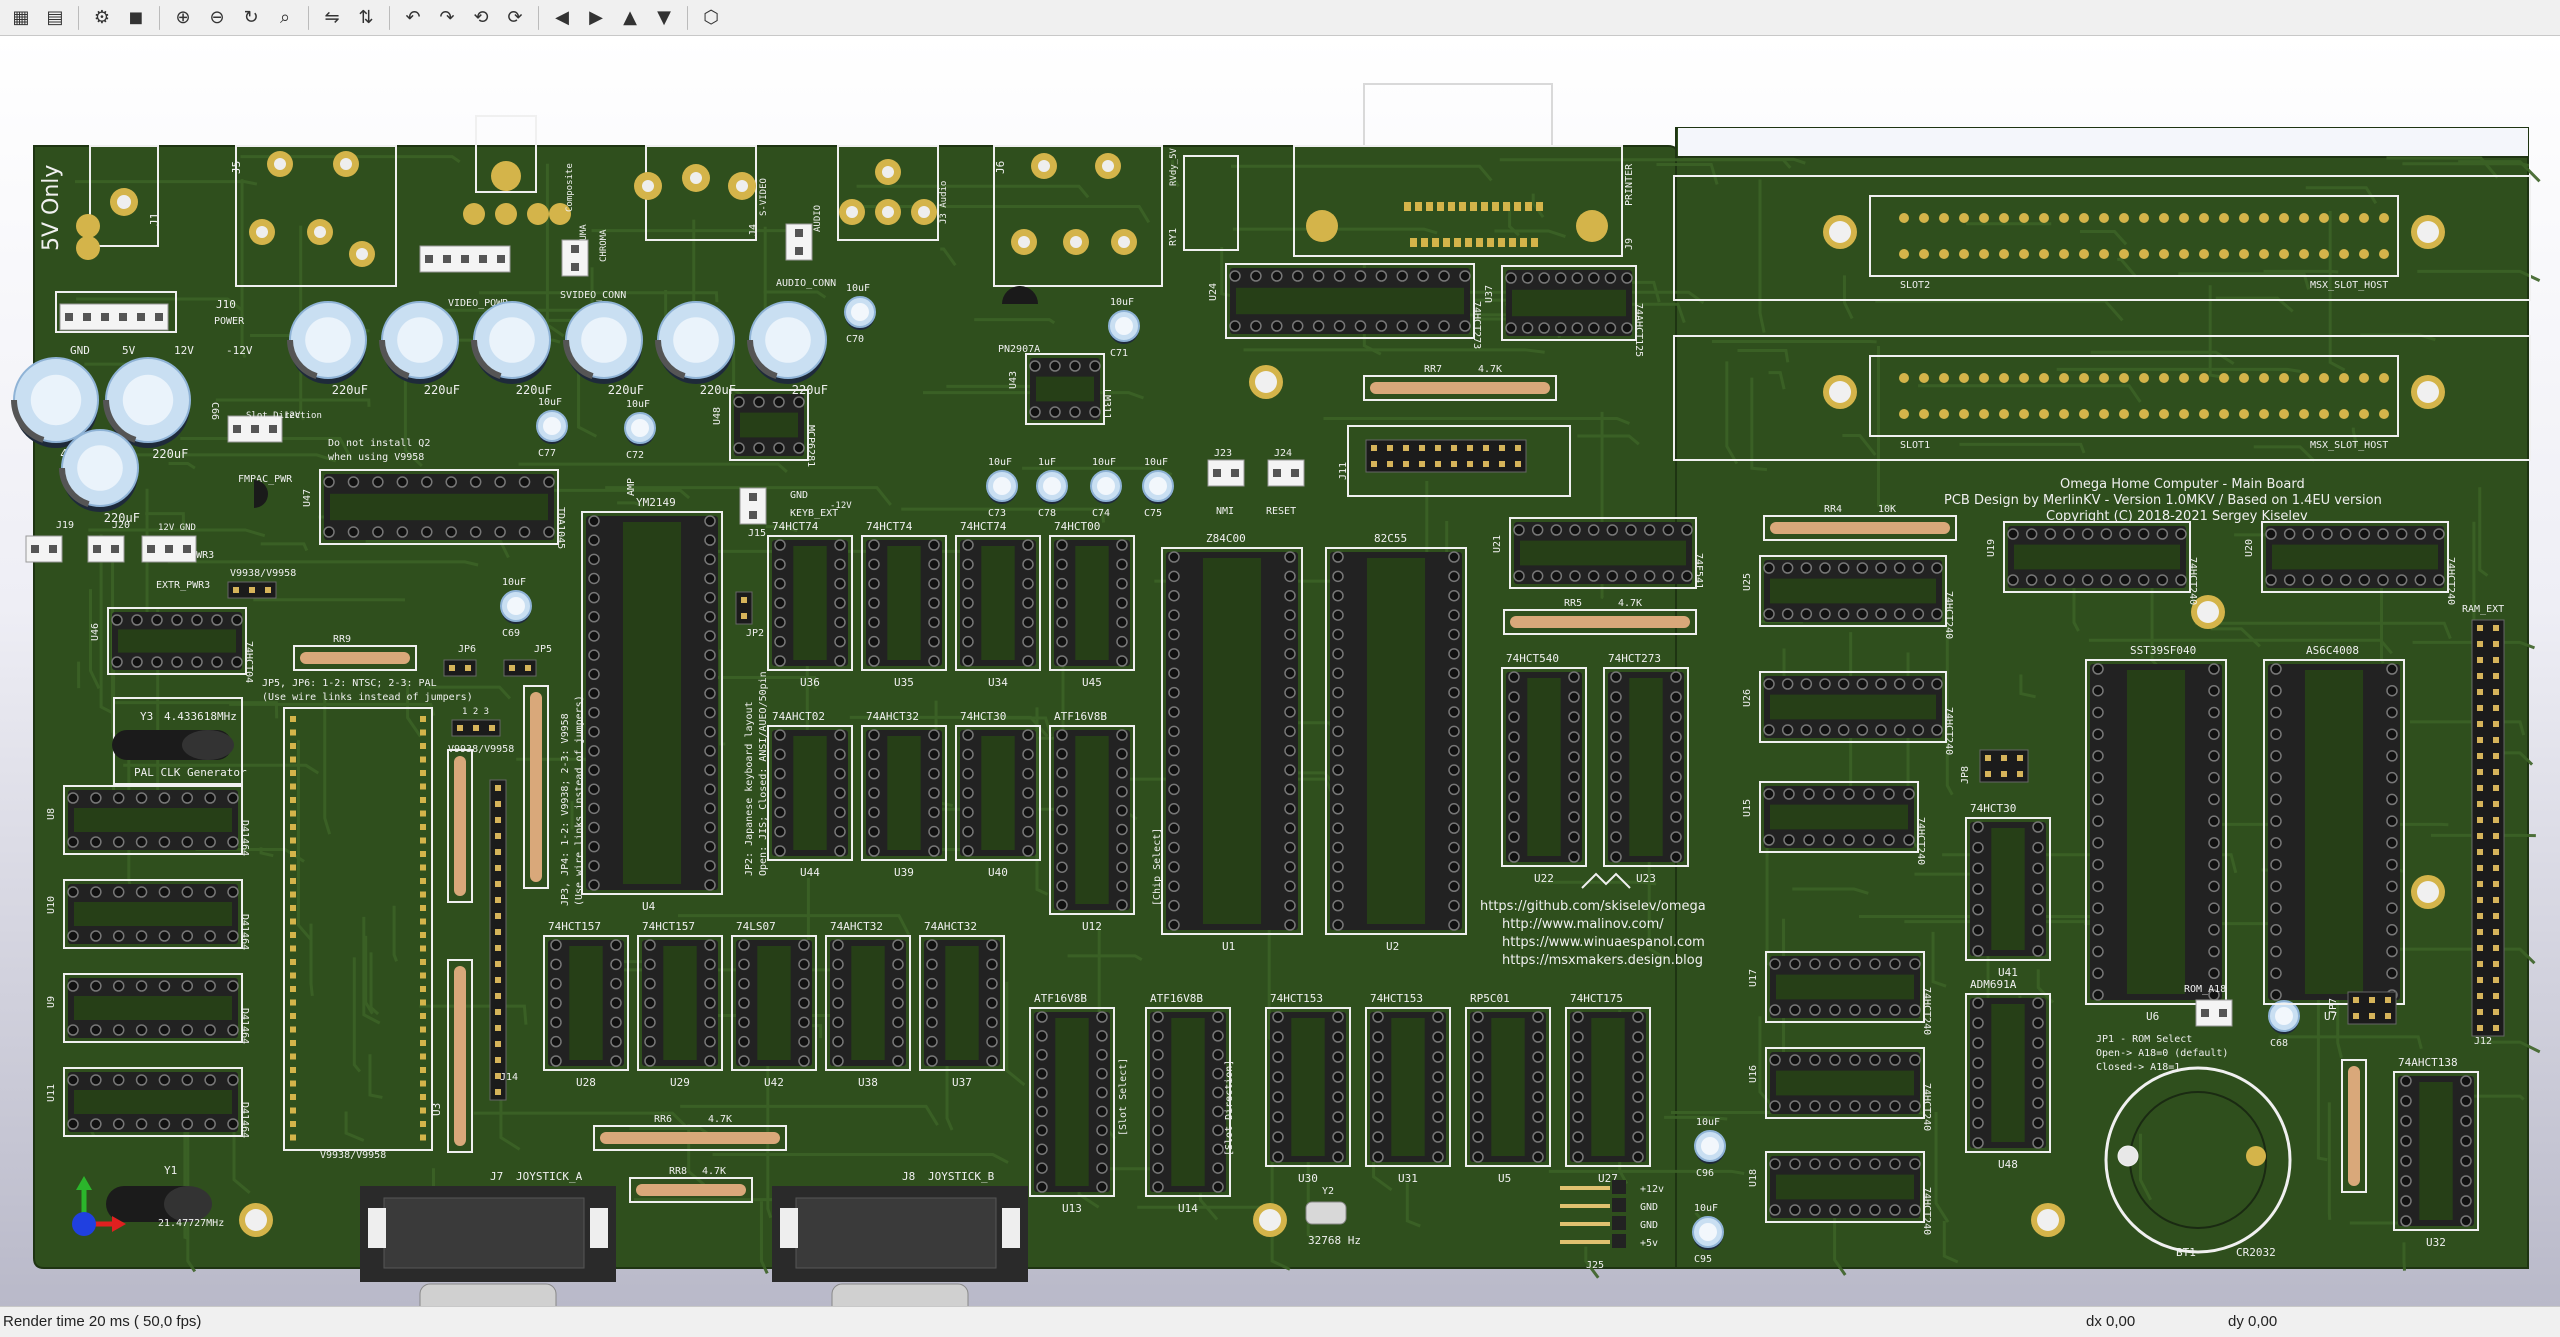 Image resolution: width=2560 pixels, height=1337 pixels. What do you see at coordinates (21, 18) in the screenshot?
I see `board-setup-icon: ▦` at bounding box center [21, 18].